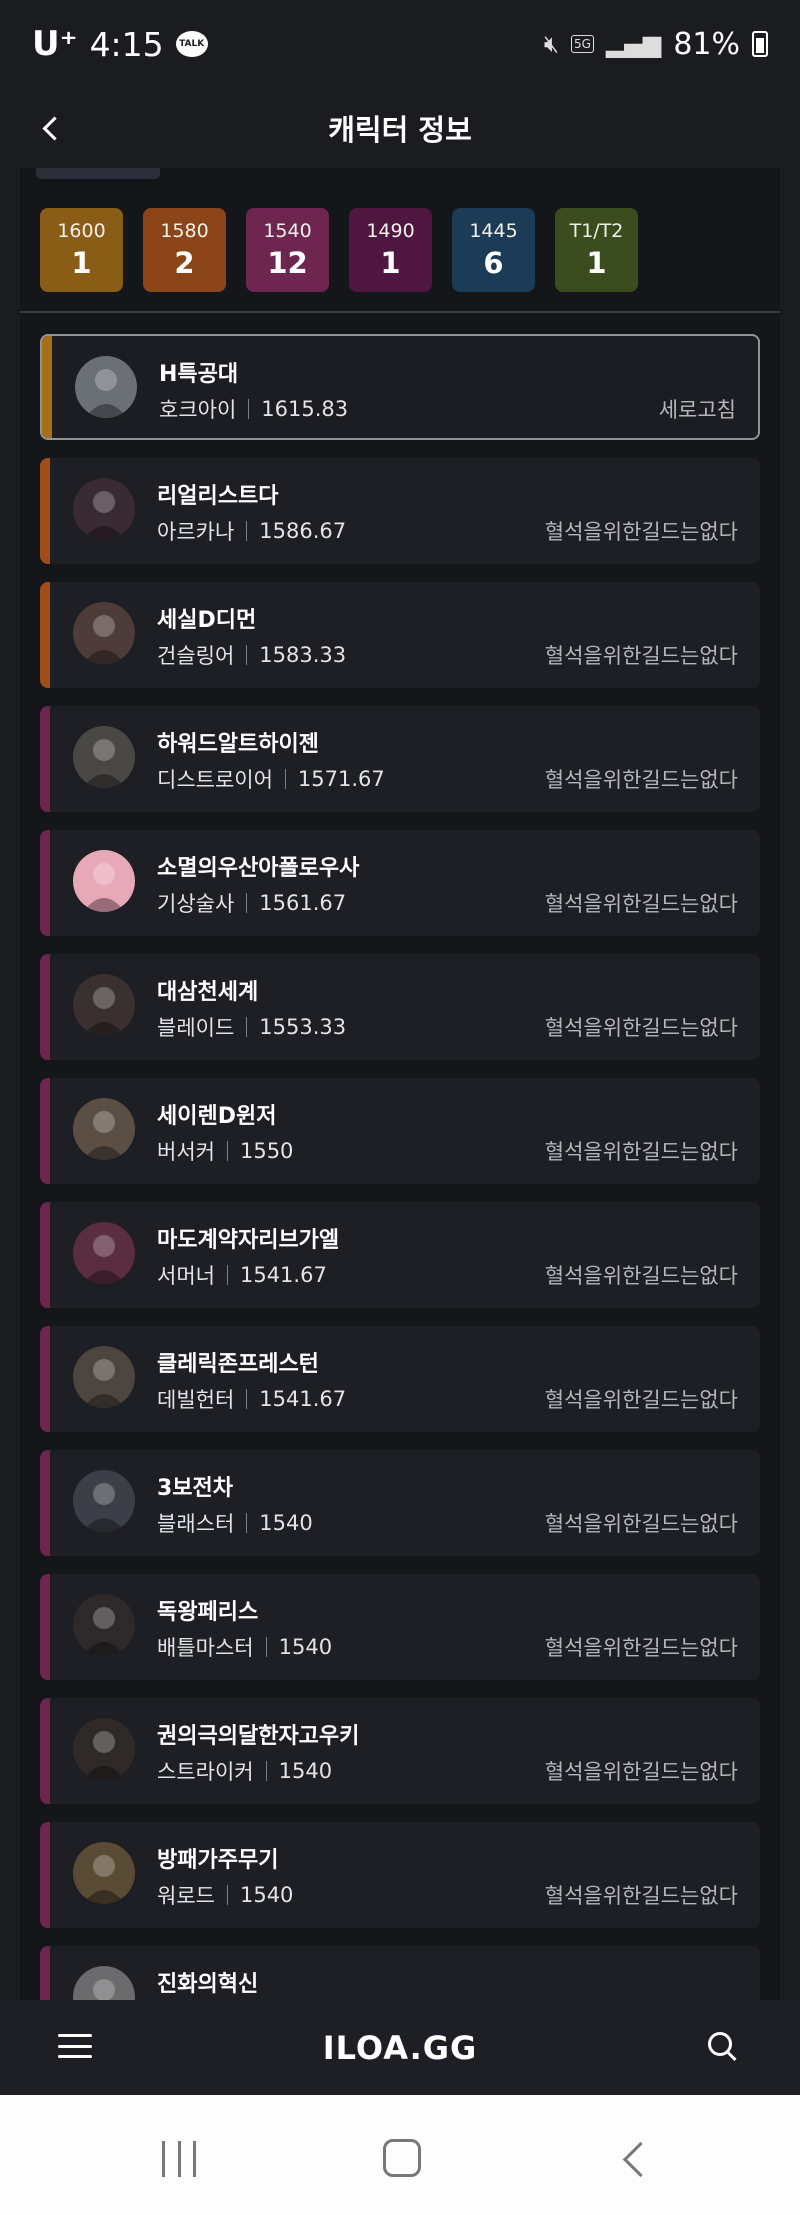 The width and height of the screenshot is (800, 2215). Describe the element at coordinates (400, 1973) in the screenshot. I see `character-card: 진화의혁신` at that location.